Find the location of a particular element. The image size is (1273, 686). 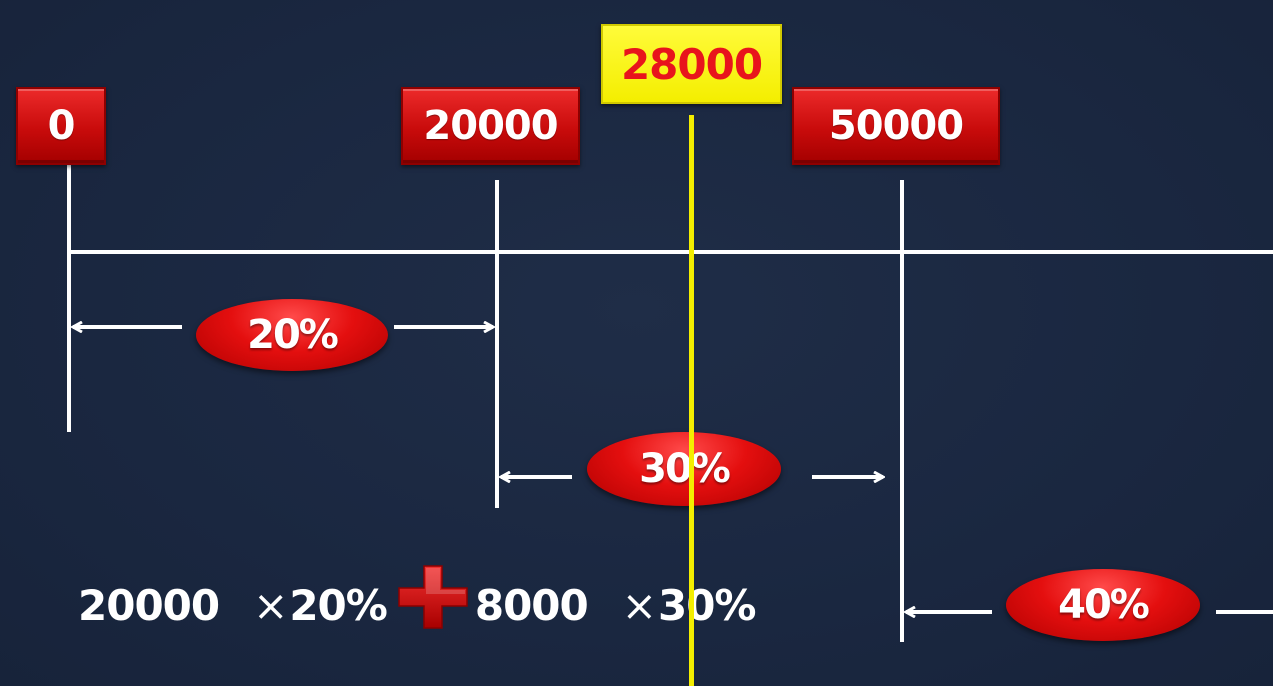

marker-box-0: 0 is located at coordinates (61, 126).